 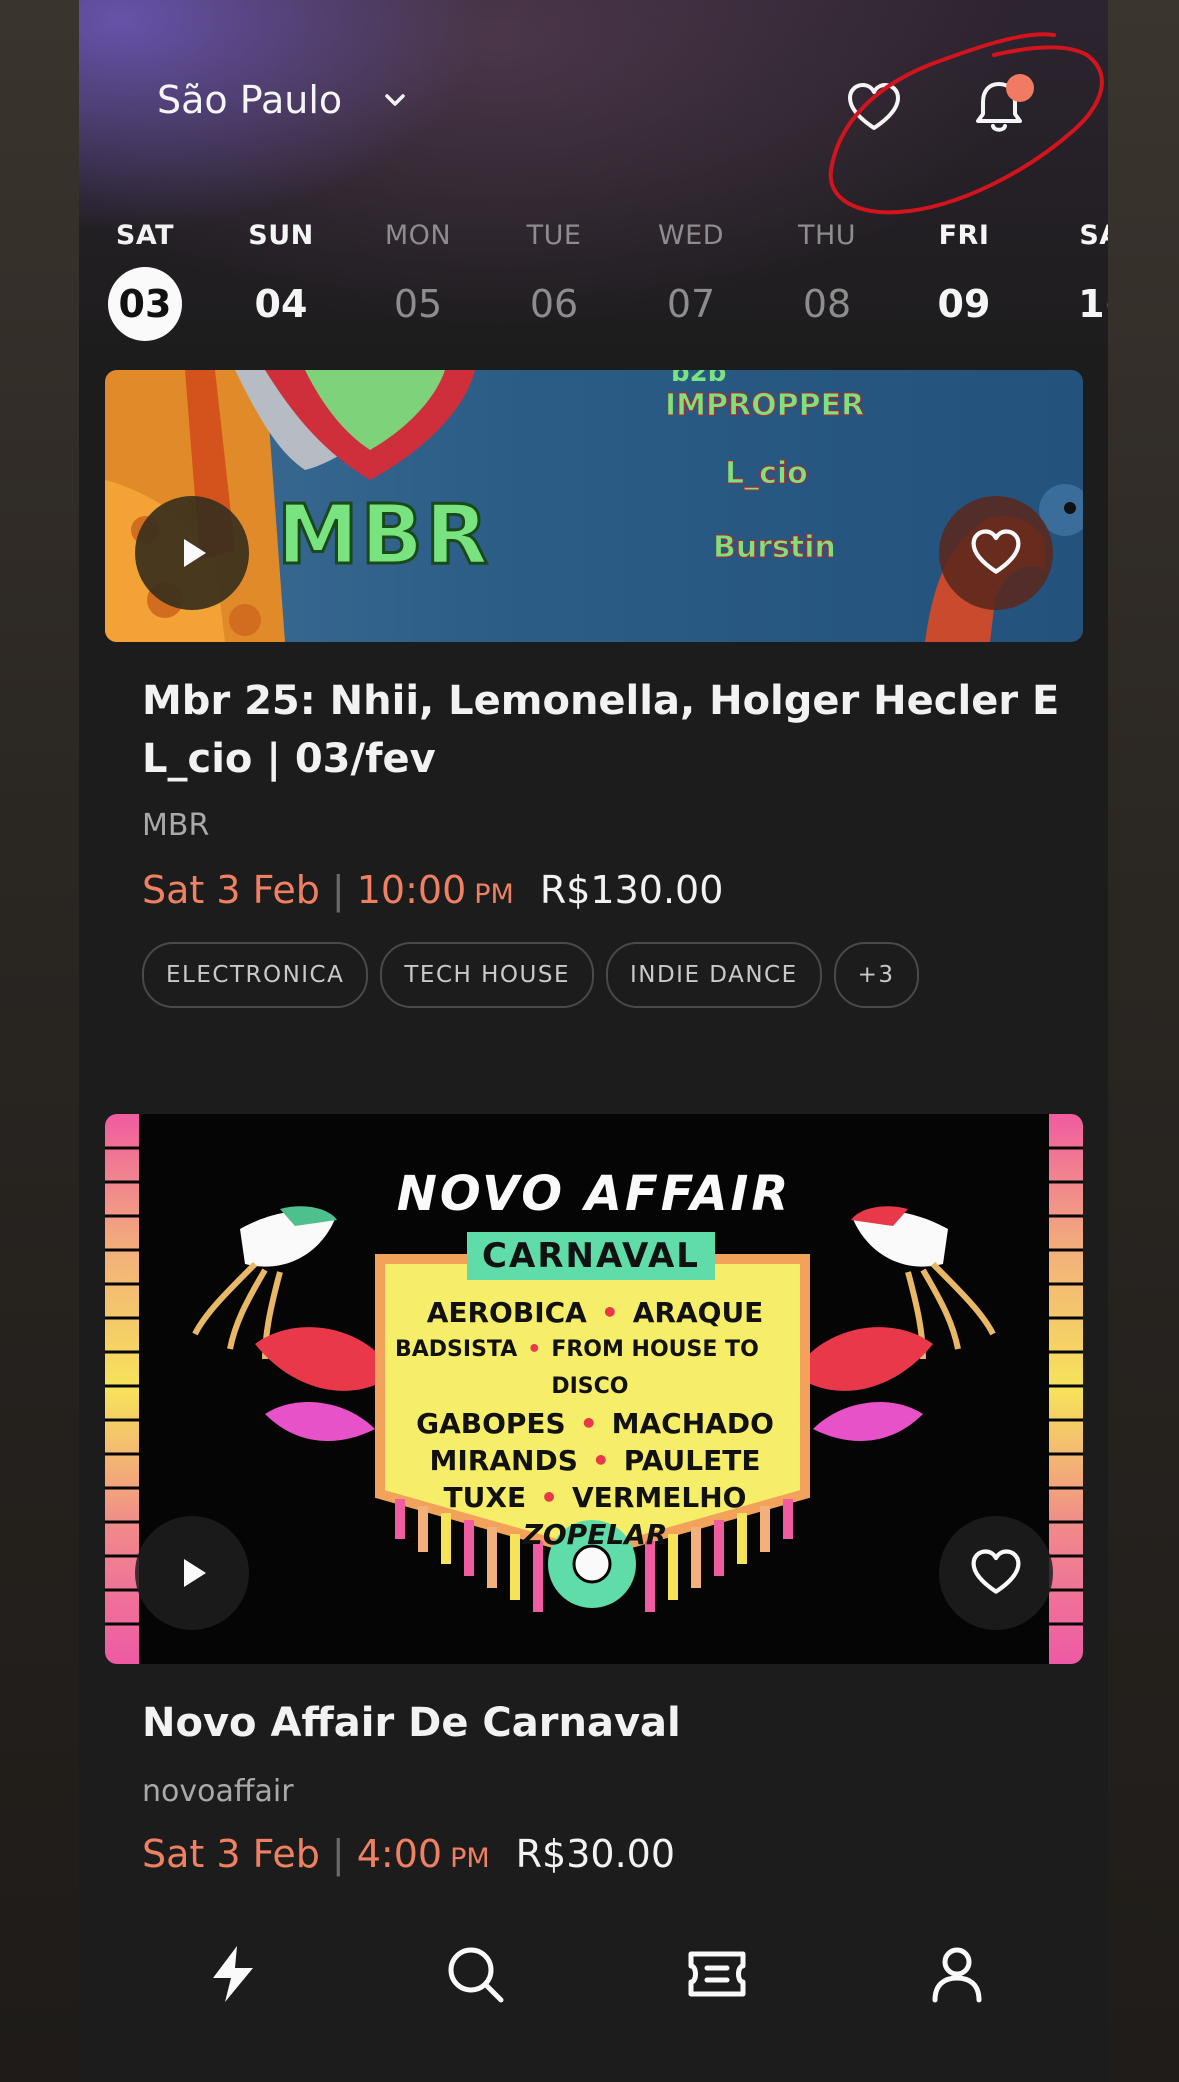 I want to click on poster-line: IMPROPPER, so click(x=764, y=406).